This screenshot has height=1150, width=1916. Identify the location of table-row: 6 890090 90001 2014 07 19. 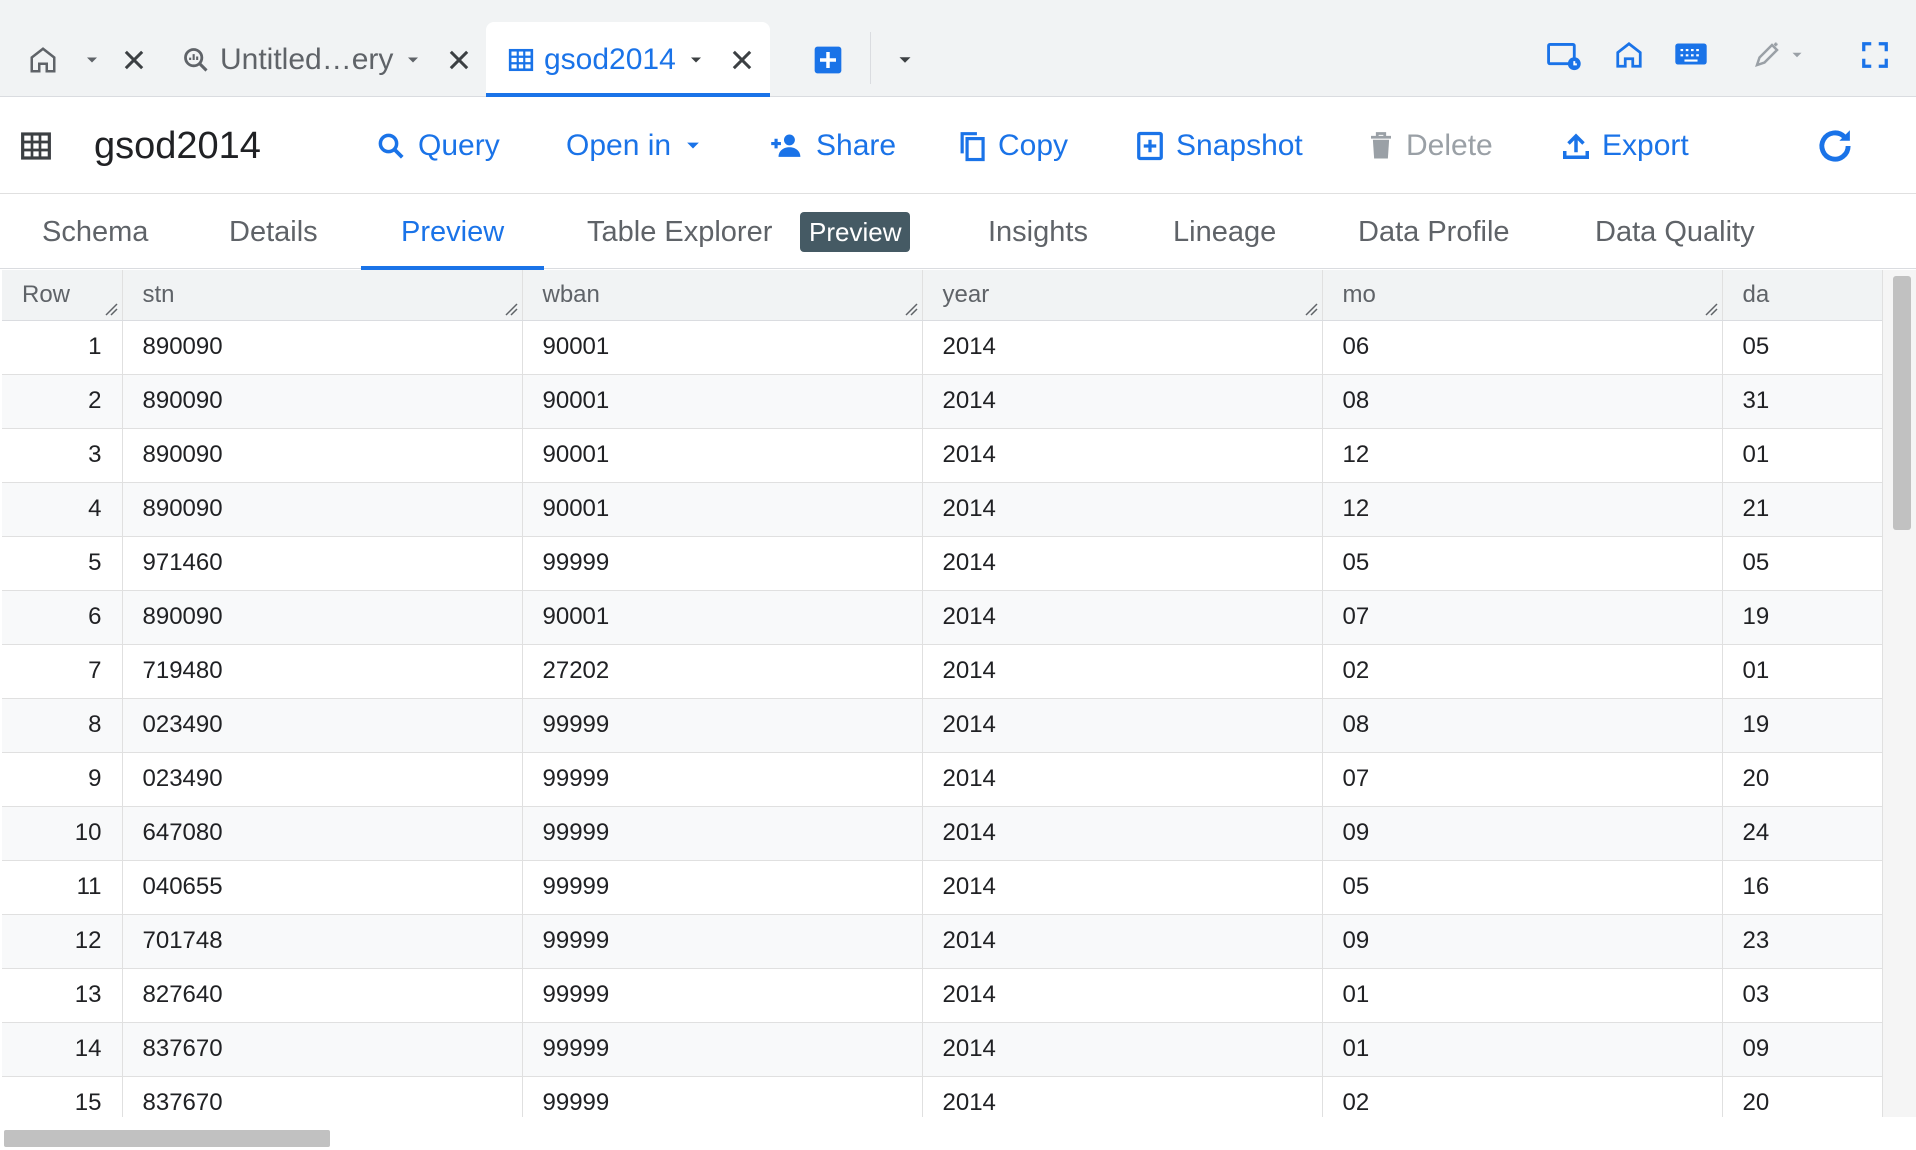
(942, 617).